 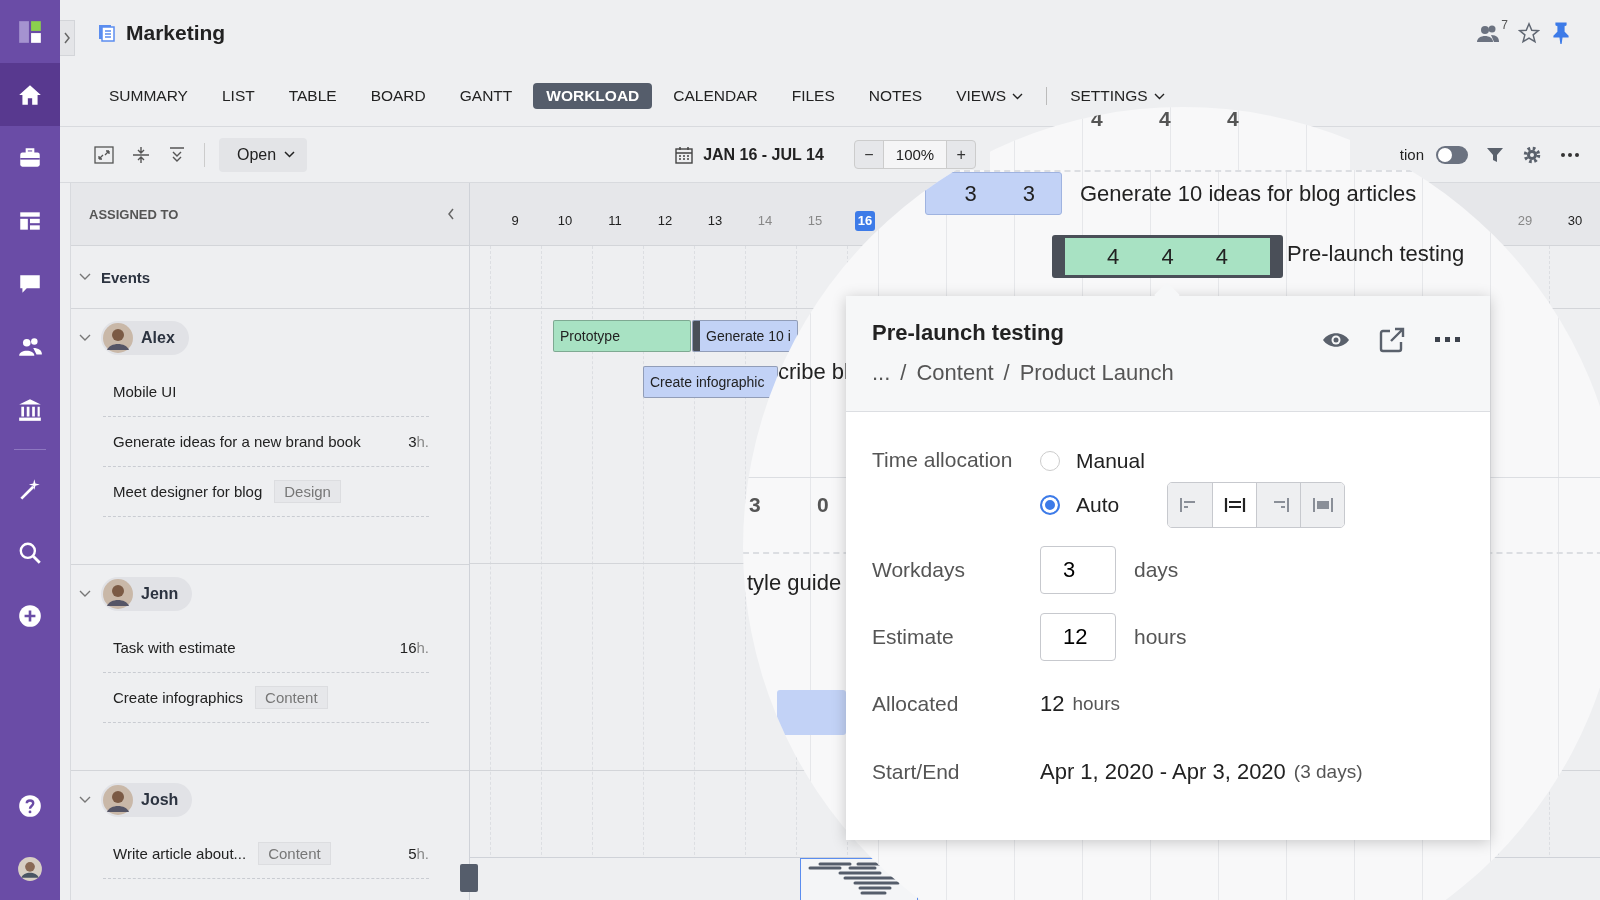 I want to click on toggle-switch, so click(x=1452, y=154).